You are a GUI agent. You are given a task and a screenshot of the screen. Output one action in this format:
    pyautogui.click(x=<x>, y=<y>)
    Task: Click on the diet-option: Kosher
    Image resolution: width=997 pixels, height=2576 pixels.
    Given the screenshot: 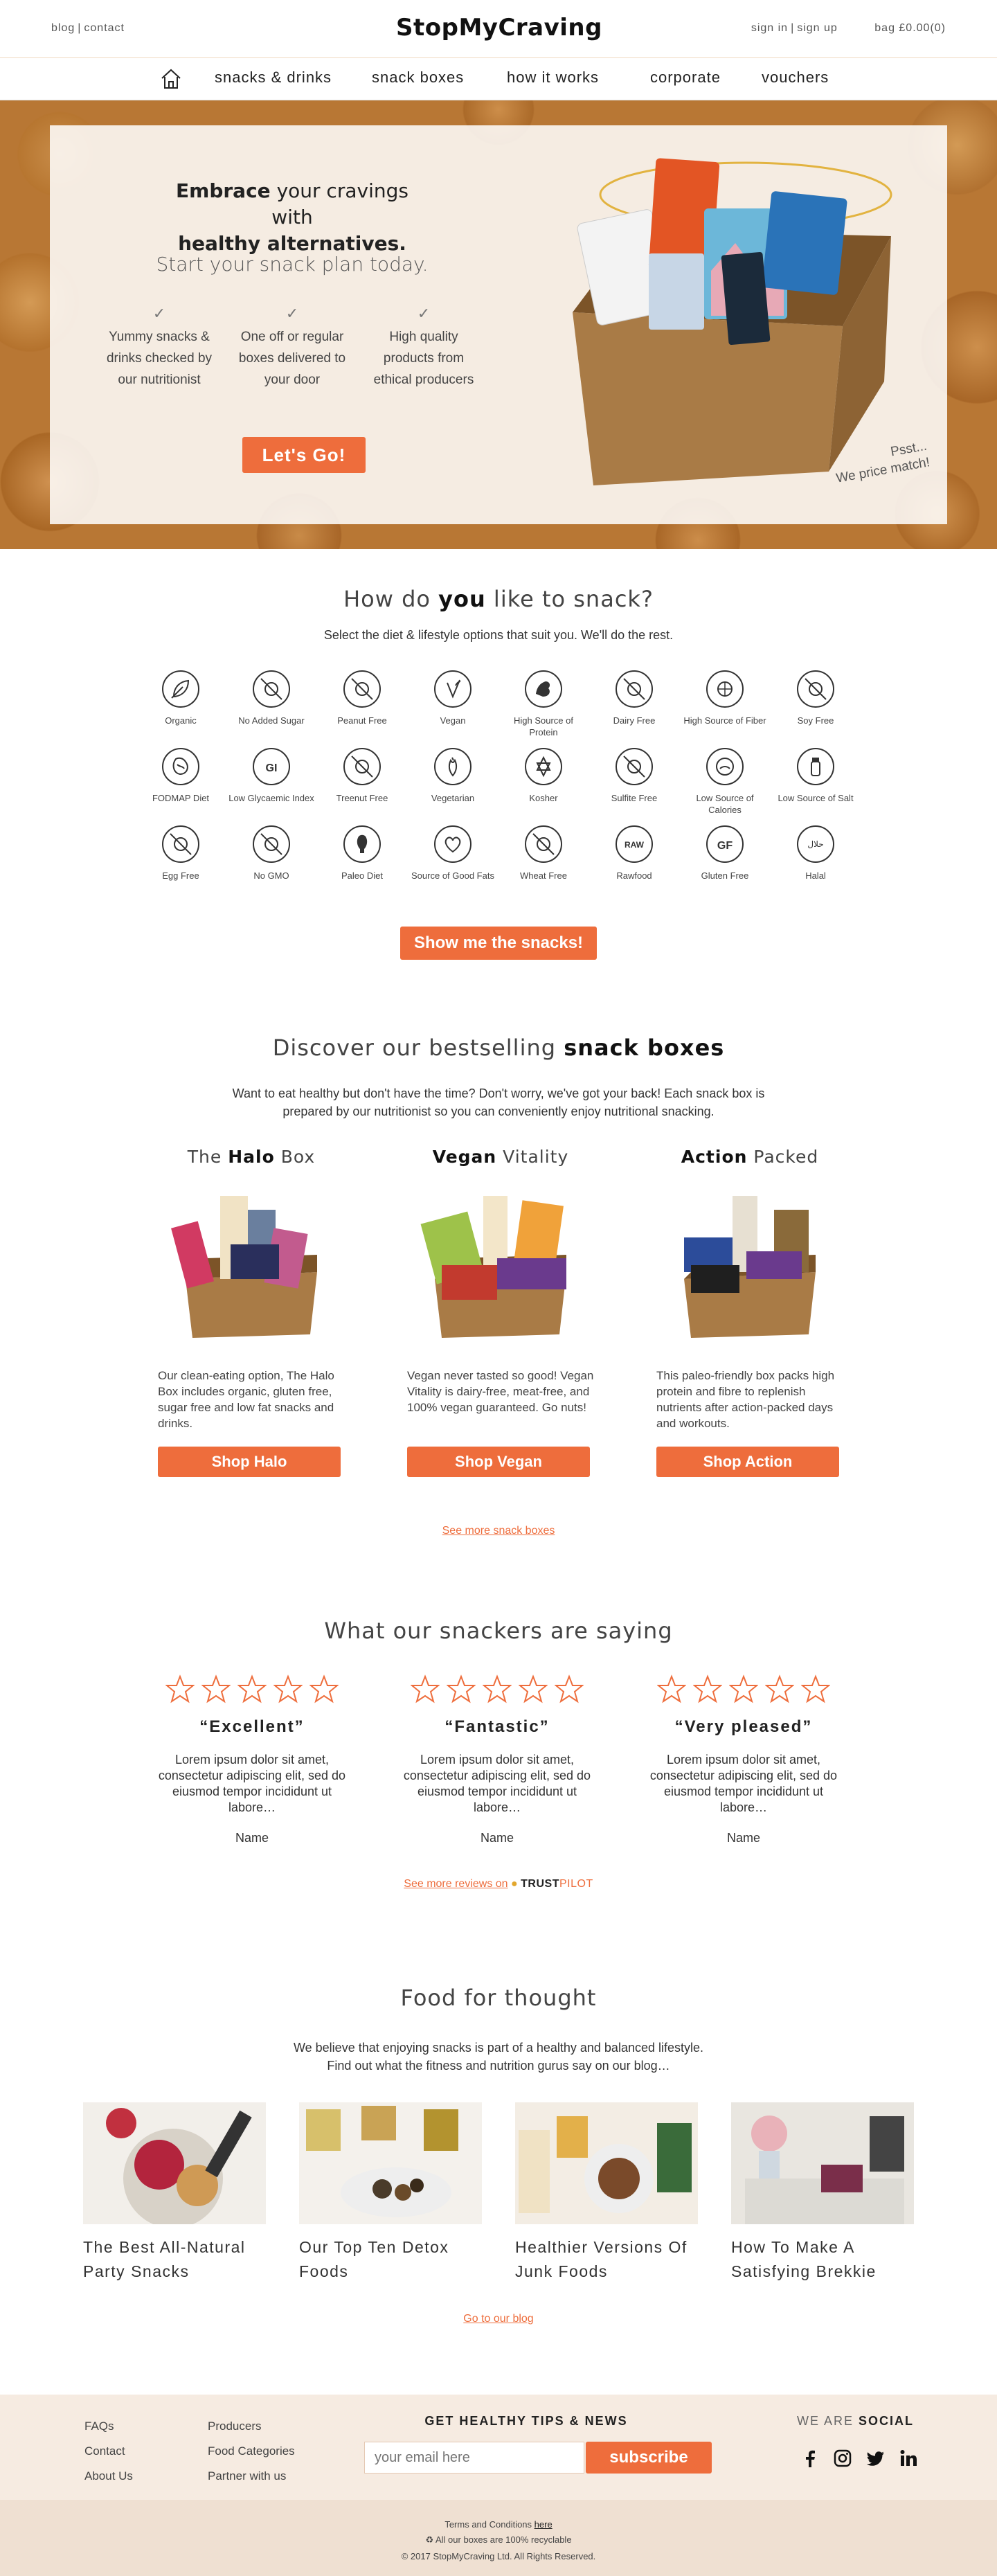 What is the action you would take?
    pyautogui.click(x=543, y=776)
    